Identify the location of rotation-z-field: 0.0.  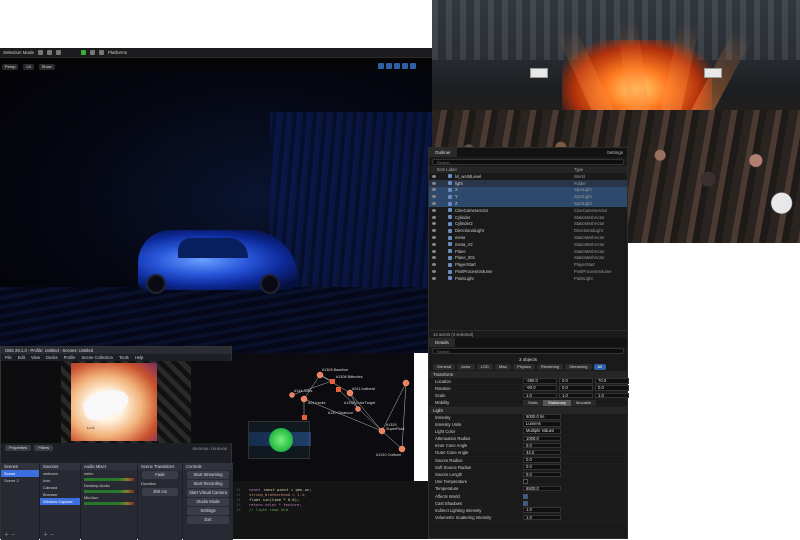
(612, 388).